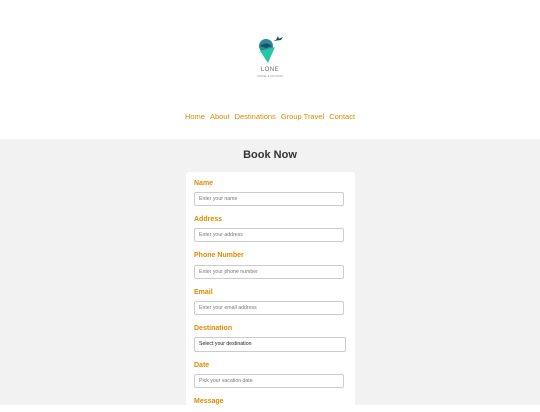 The height and width of the screenshot is (412, 540). Describe the element at coordinates (255, 116) in the screenshot. I see `nav-item-destinations: Destinations` at that location.